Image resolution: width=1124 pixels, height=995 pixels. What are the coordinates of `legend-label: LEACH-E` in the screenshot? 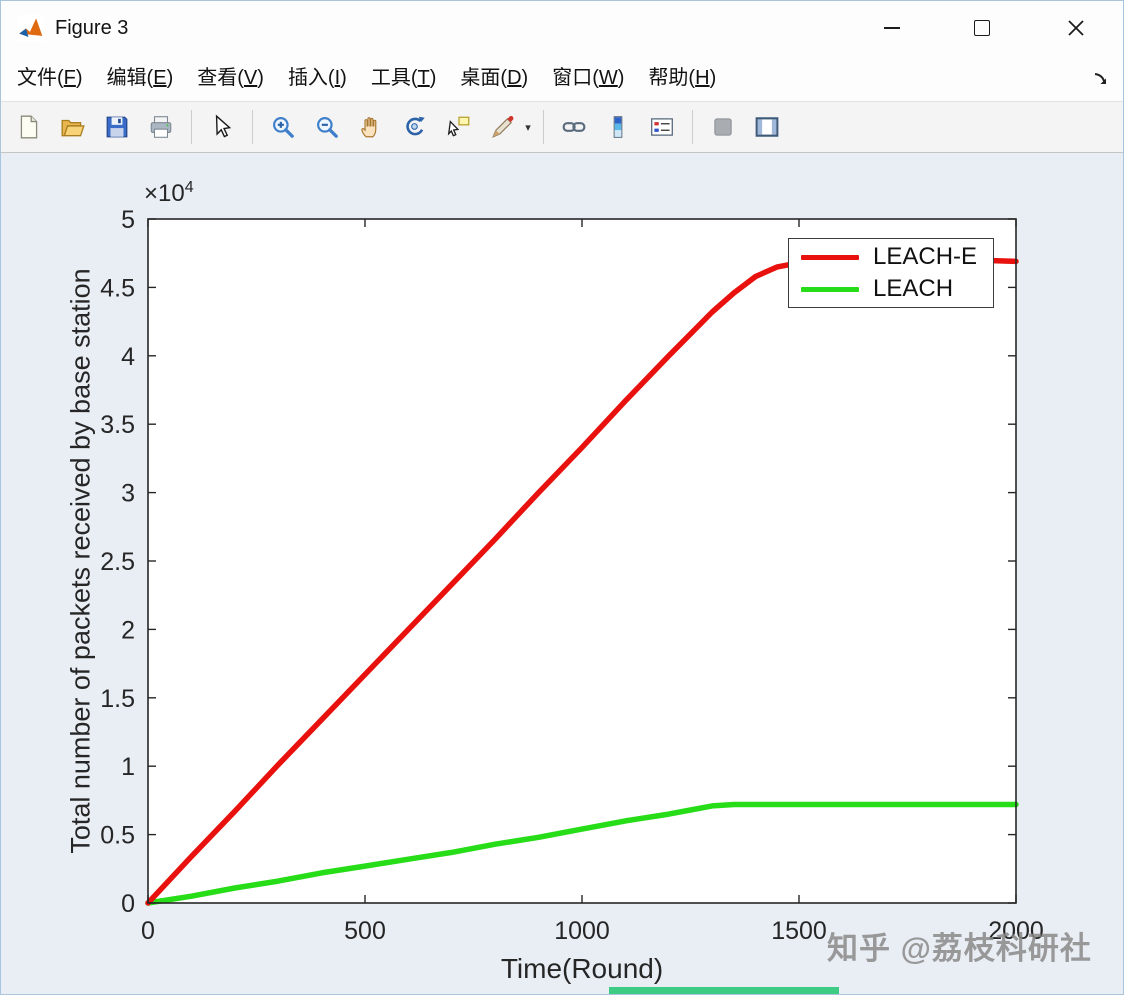 It's located at (925, 256).